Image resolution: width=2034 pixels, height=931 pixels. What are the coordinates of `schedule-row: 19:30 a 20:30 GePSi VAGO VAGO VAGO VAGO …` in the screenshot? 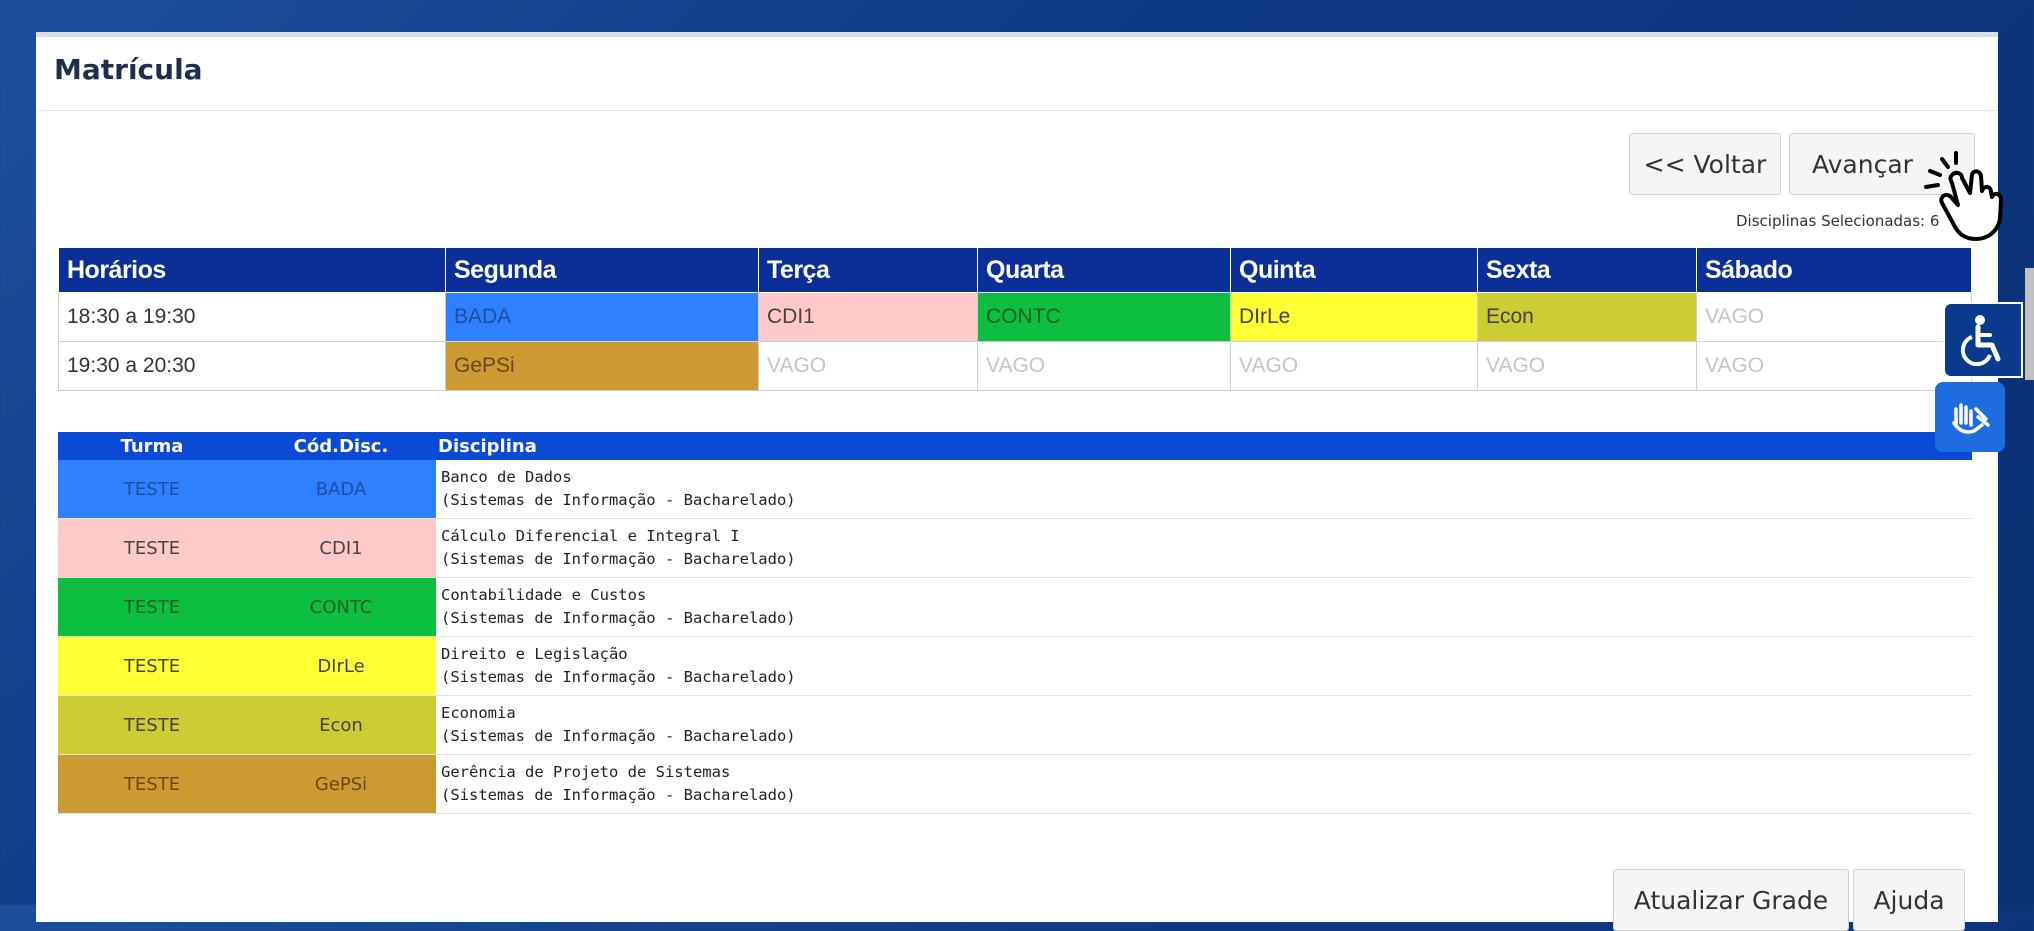 It's located at (1015, 366).